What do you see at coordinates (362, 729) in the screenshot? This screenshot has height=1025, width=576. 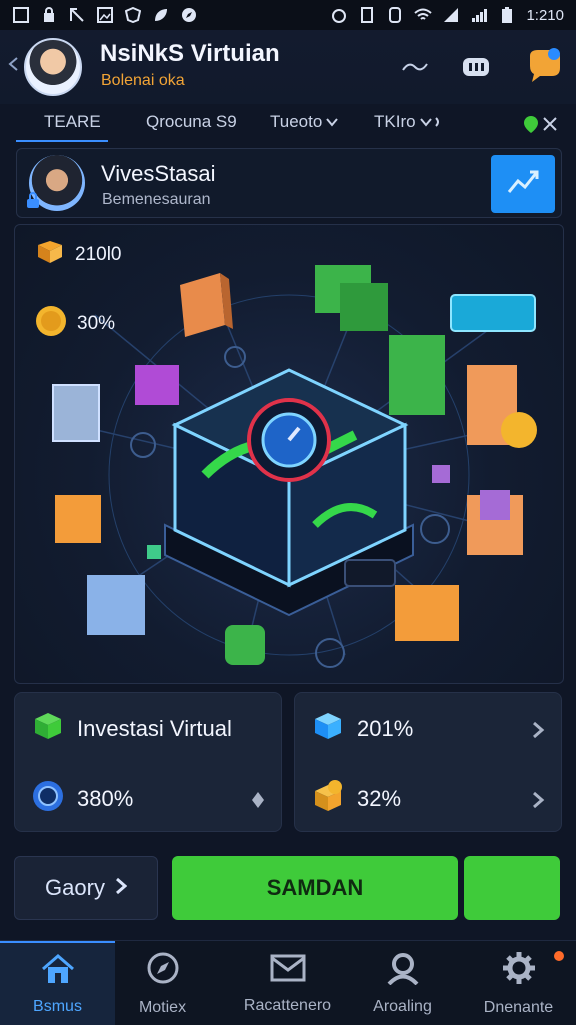 I see `growth-row: 201%` at bounding box center [362, 729].